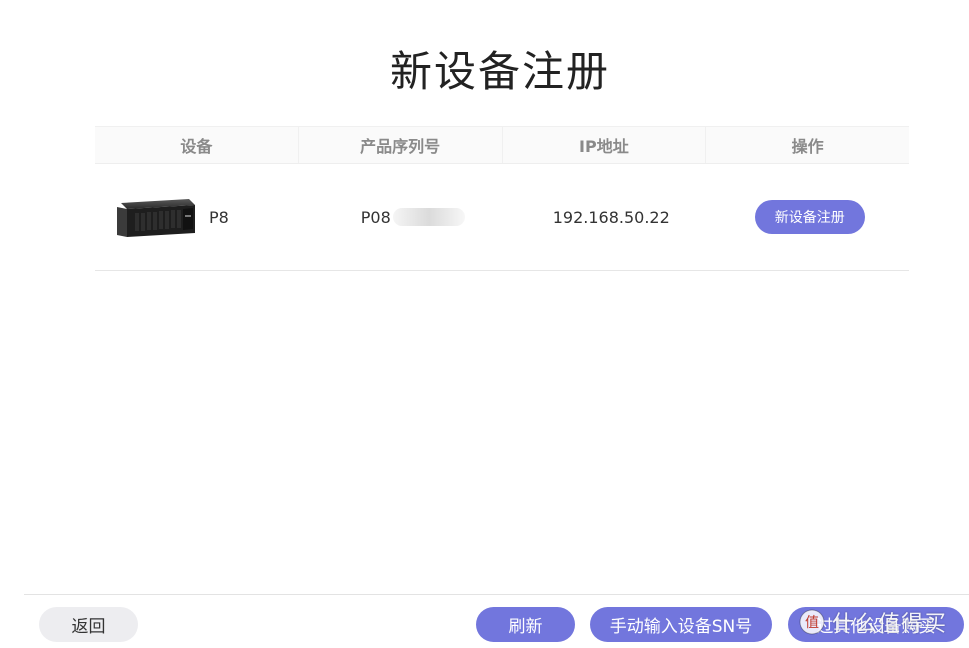 The width and height of the screenshot is (969, 648). What do you see at coordinates (428, 217) in the screenshot?
I see `serial-redaction-blur` at bounding box center [428, 217].